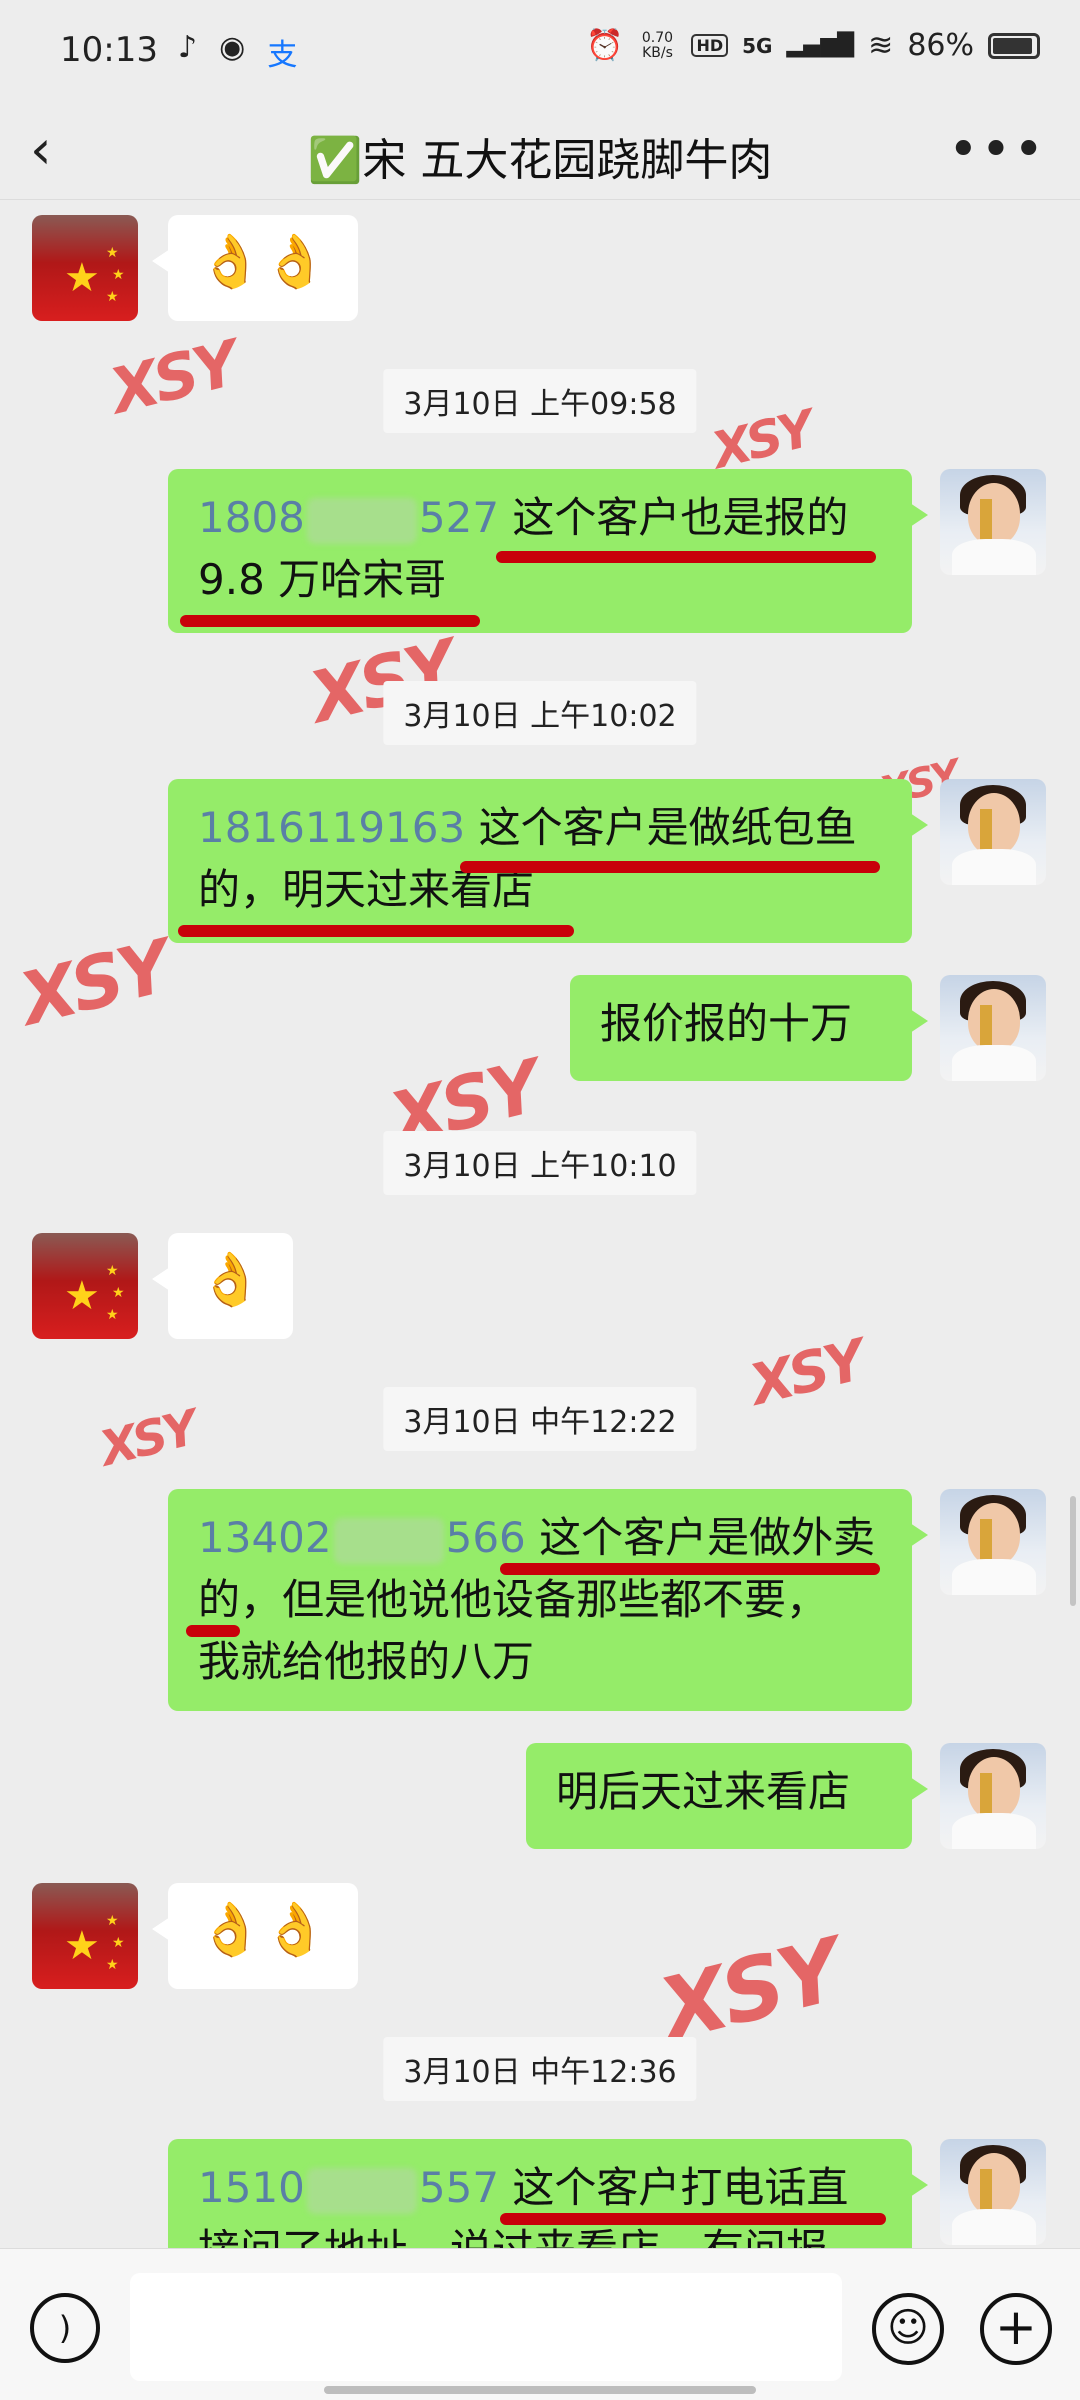  I want to click on chat-header: ‹ ✅宋 五大花园跷脚牛肉 •••, so click(540, 150).